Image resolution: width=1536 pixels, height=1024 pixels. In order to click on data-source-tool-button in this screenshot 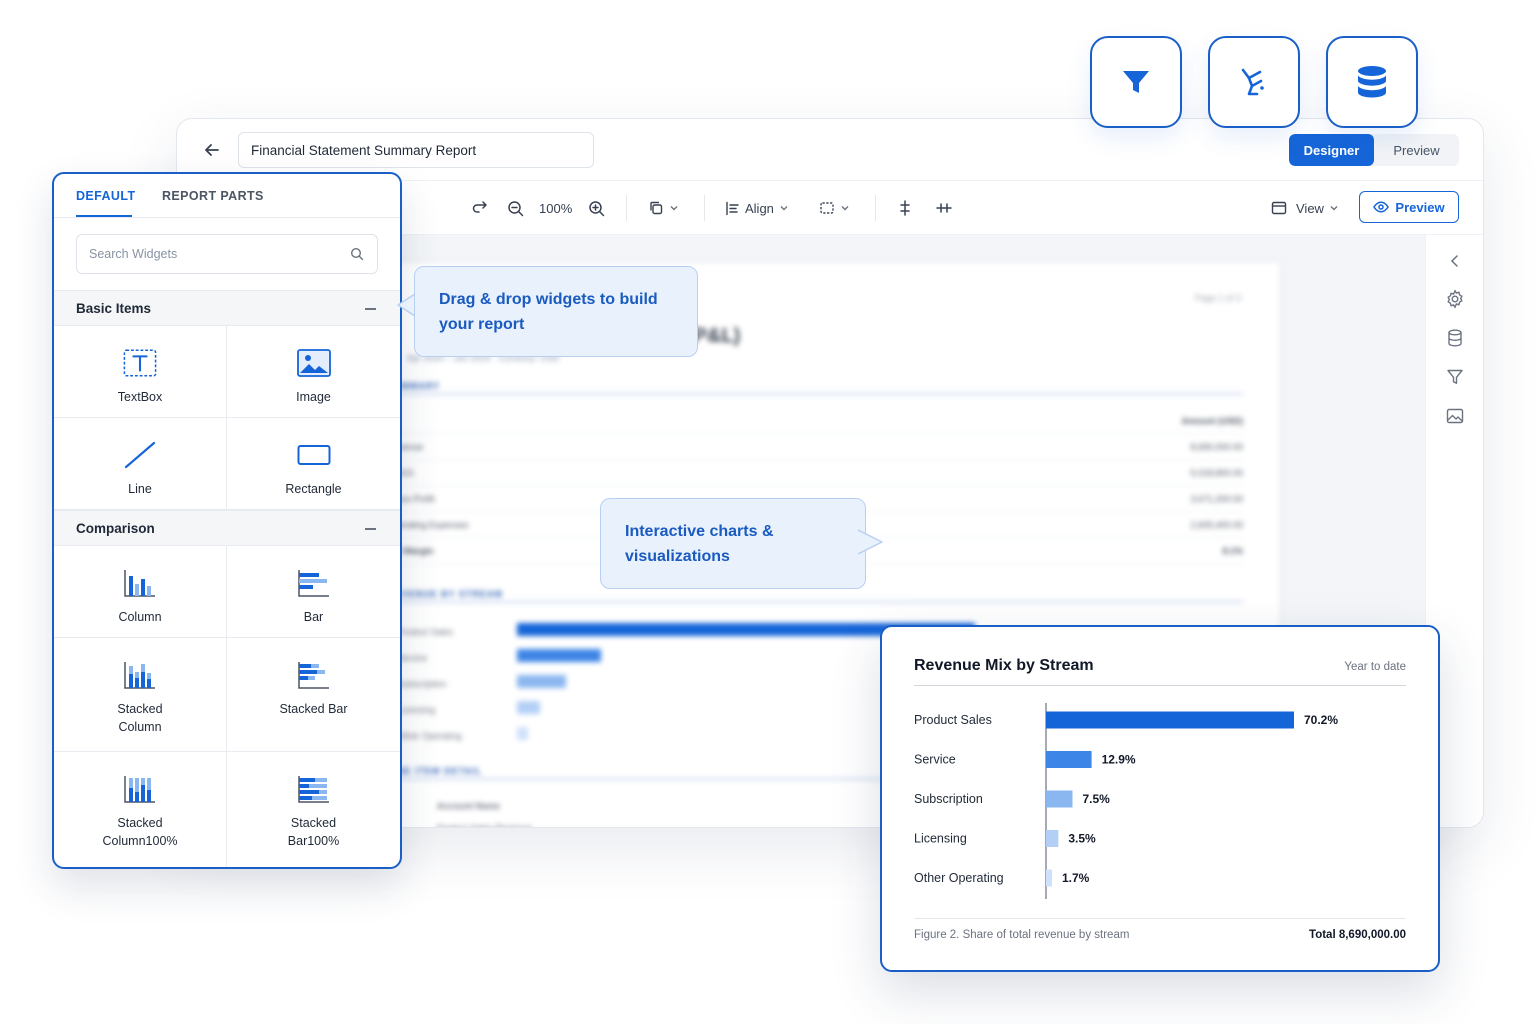, I will do `click(1372, 82)`.